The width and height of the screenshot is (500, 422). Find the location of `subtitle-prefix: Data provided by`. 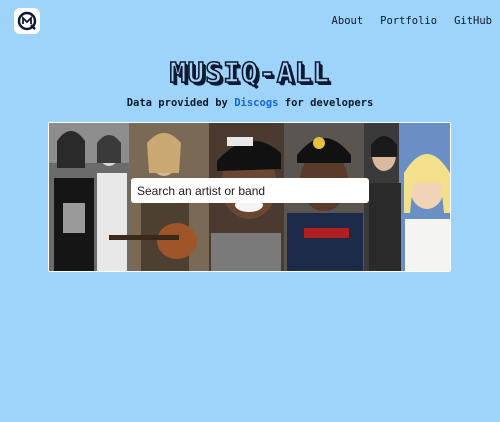

subtitle-prefix: Data provided by is located at coordinates (177, 103).